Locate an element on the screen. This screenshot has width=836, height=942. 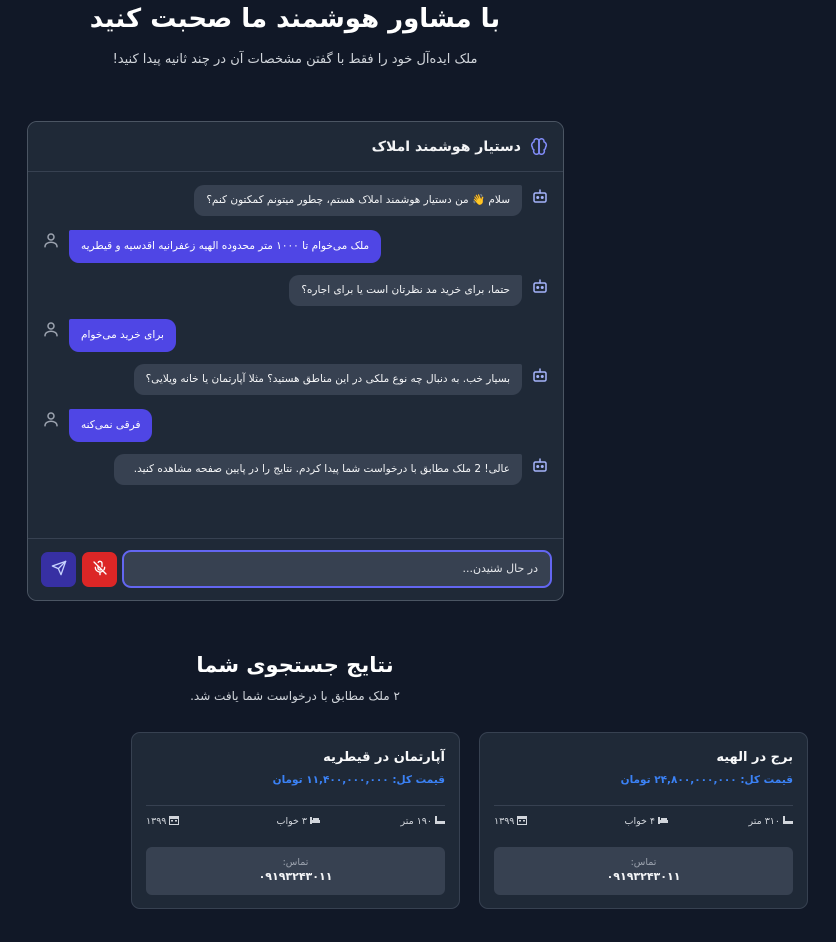
property-title: برج در الهیه is located at coordinates (754, 757).